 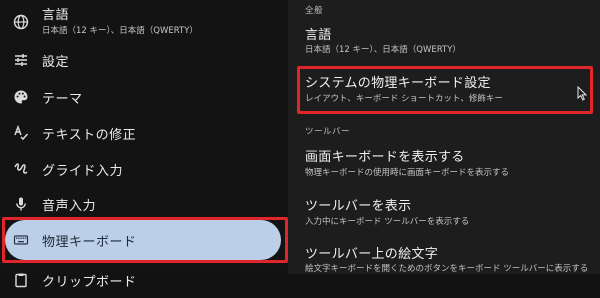 I want to click on setting-subtitle: 日本語（12 キー）、日本語（QWERTY）, so click(x=383, y=50).